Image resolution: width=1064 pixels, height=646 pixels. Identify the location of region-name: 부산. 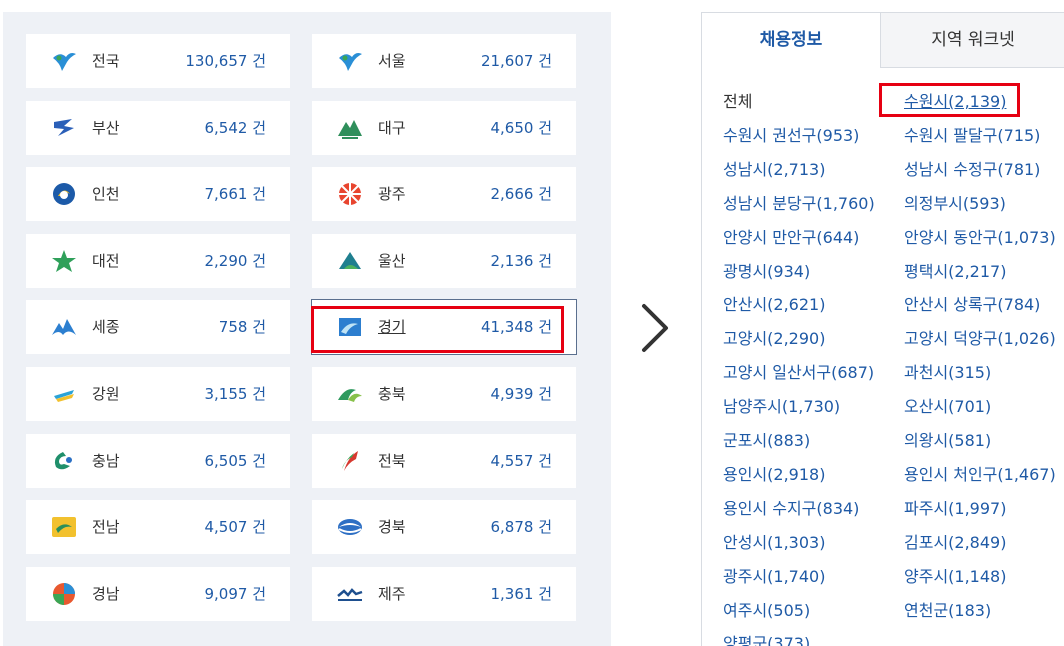
(106, 128).